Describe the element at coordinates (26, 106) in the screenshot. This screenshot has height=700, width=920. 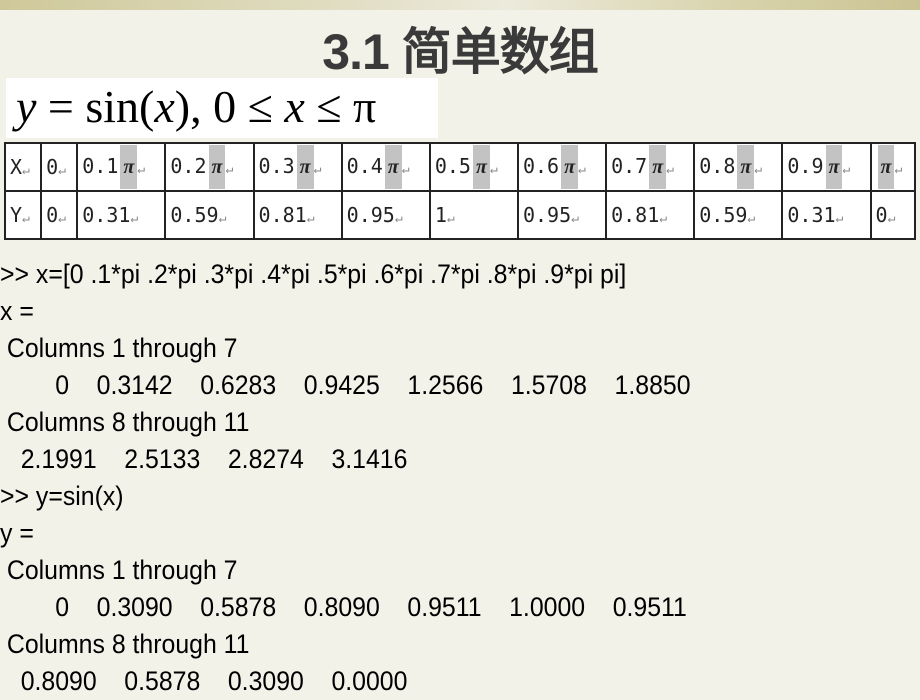
I see `formula-y: y` at that location.